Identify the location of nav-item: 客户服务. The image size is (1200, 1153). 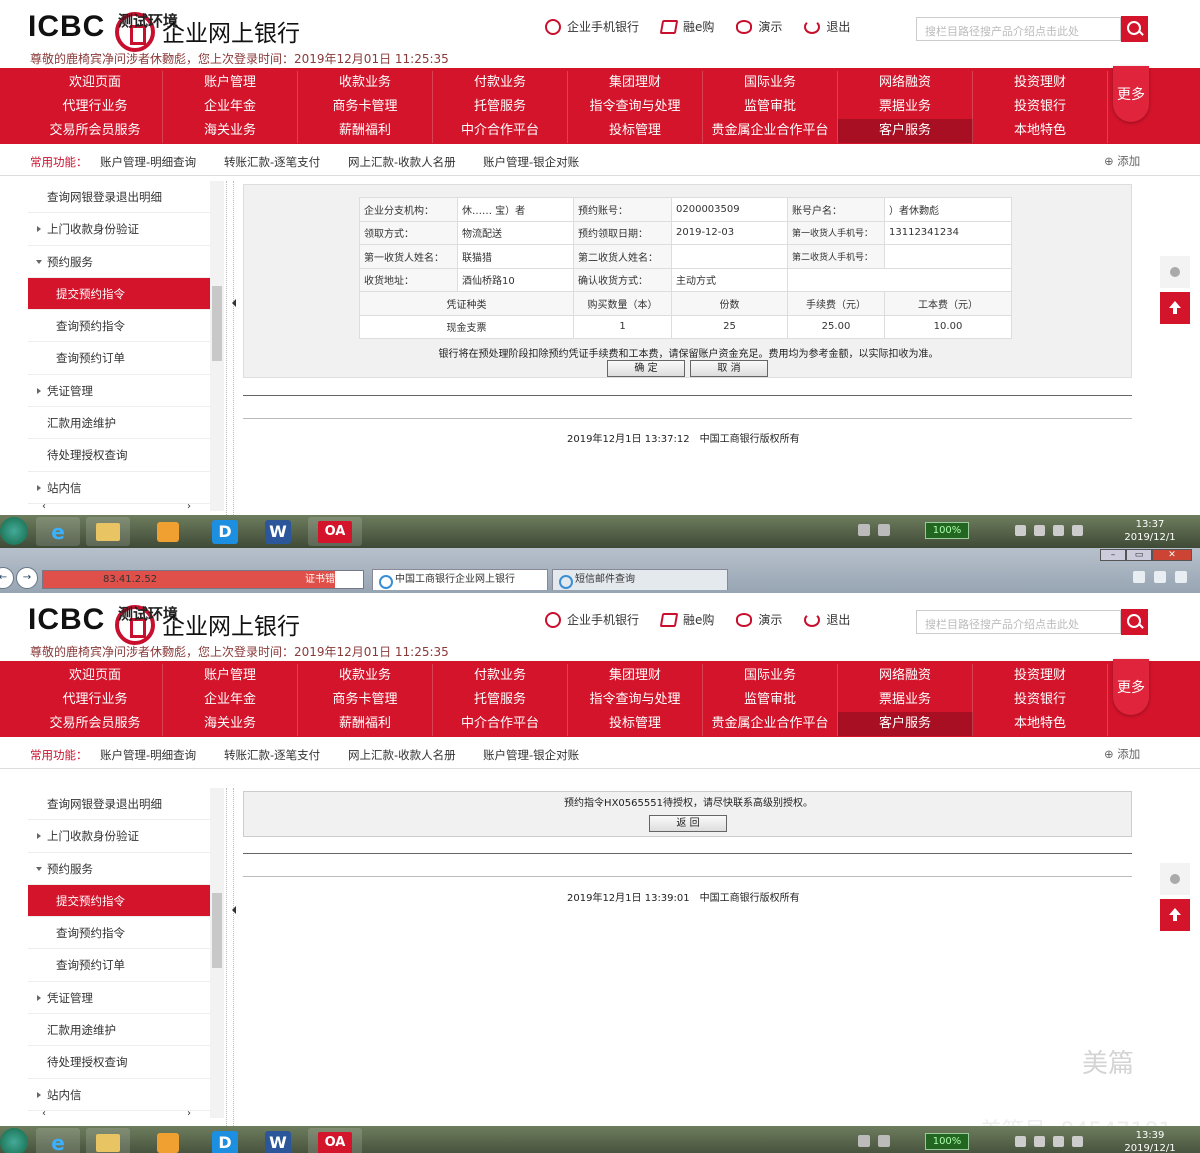
(905, 131).